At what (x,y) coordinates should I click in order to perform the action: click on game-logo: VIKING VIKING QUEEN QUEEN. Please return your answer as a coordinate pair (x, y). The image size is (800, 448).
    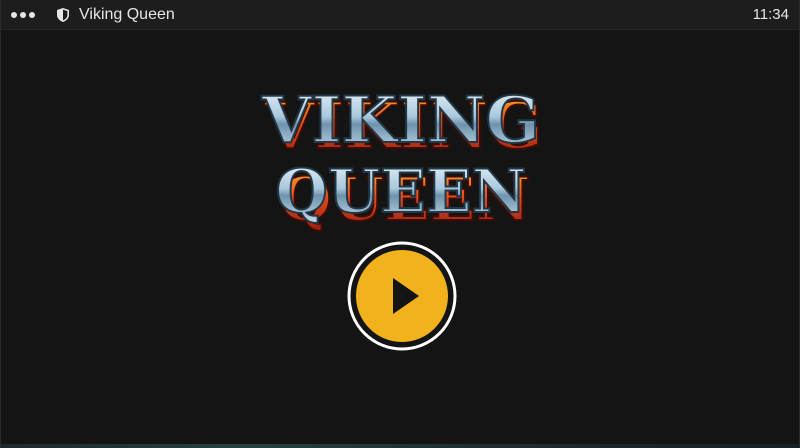
    Looking at the image, I should click on (401, 157).